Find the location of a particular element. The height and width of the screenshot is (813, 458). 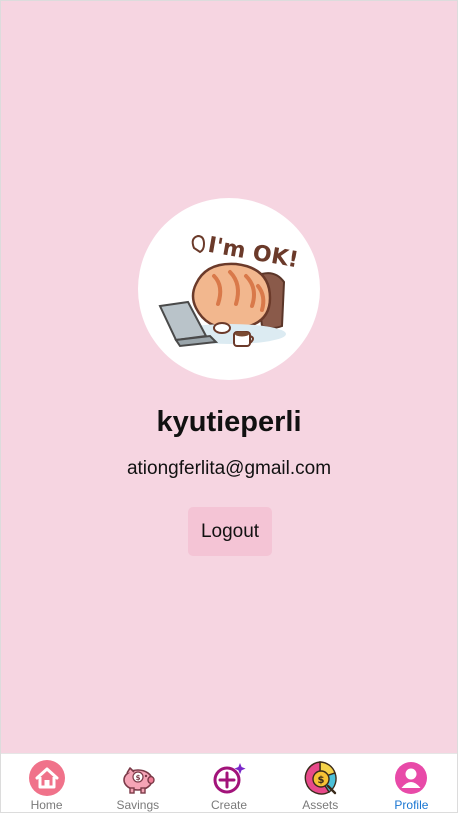

tab-create: Create is located at coordinates (228, 783).